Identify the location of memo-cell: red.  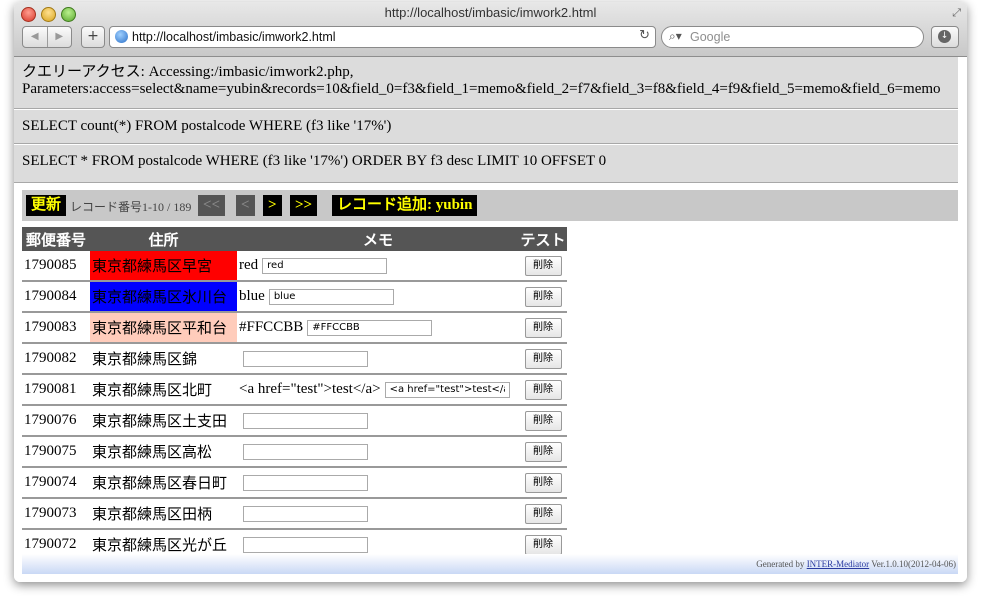
(378, 266).